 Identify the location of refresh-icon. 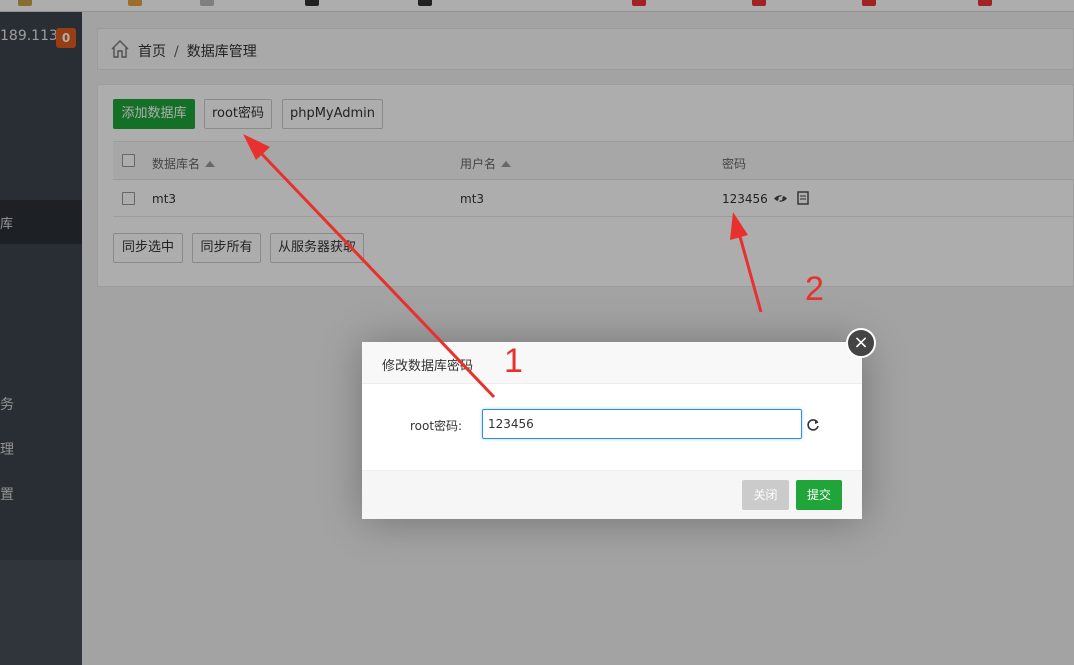
(813, 425).